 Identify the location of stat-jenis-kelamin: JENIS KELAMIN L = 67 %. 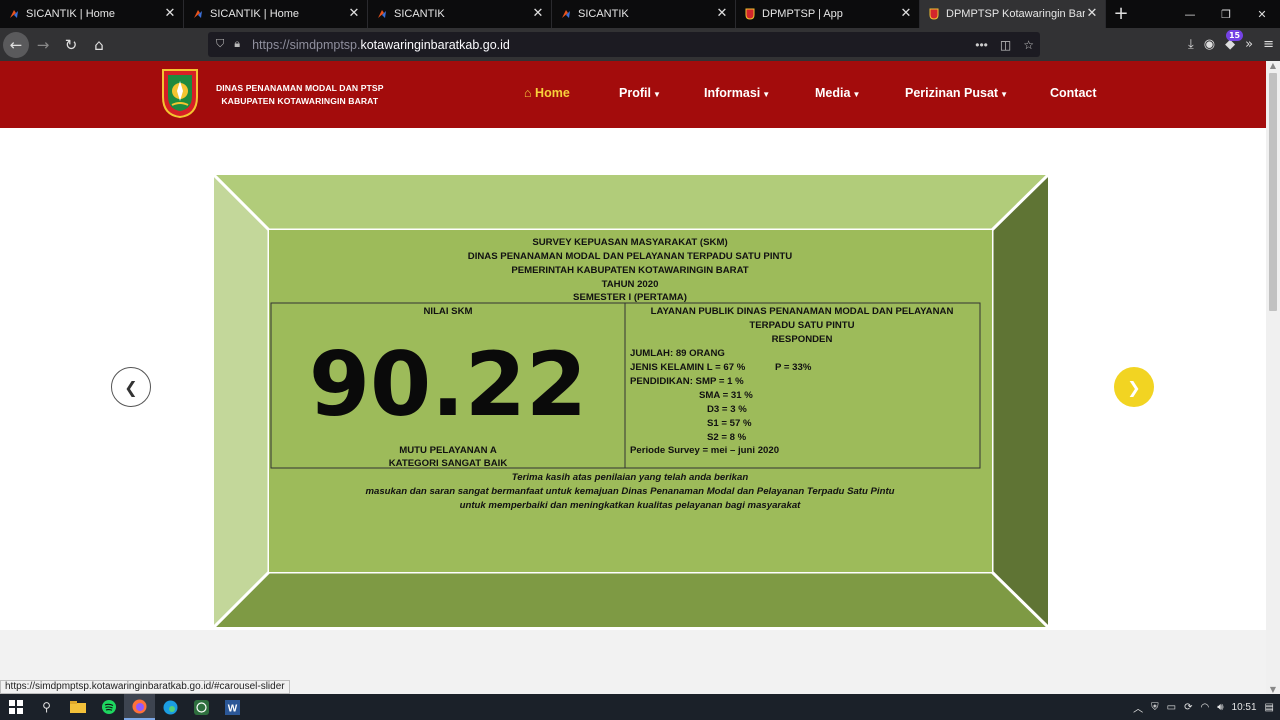
(688, 367).